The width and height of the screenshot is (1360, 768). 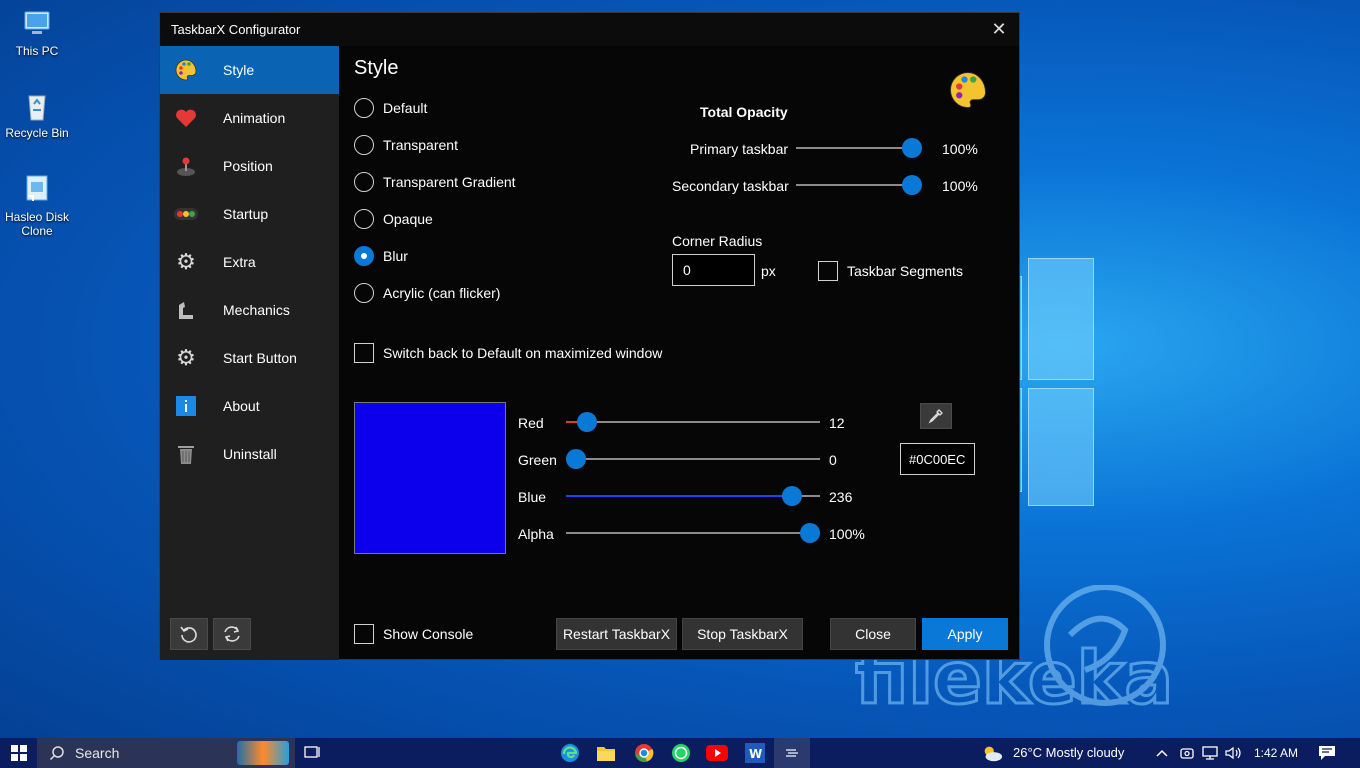 I want to click on sidebar-item-startup: Startup, so click(x=249, y=214).